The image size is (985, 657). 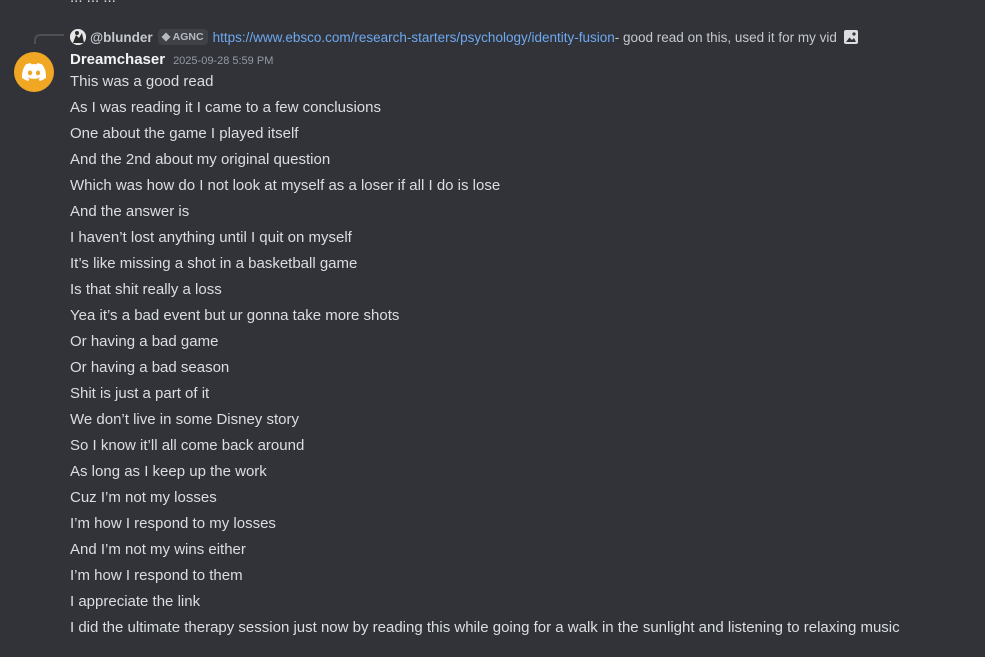 I want to click on message-line: I’m how I respond to them, so click(x=156, y=575).